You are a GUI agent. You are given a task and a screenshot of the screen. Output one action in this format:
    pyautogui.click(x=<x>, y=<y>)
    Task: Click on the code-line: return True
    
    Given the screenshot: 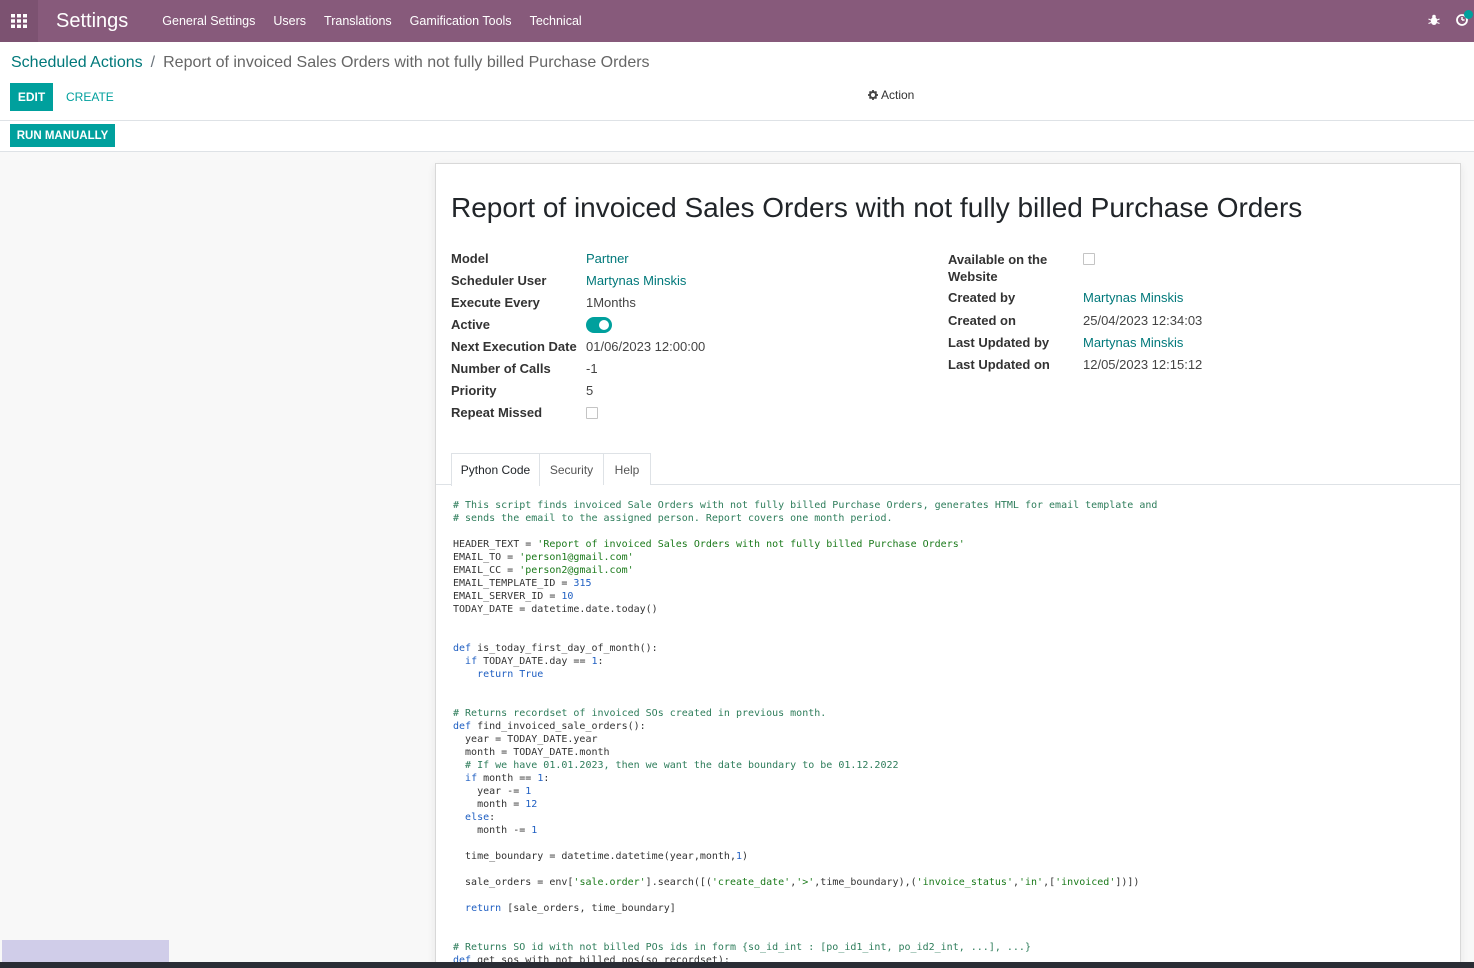 What is the action you would take?
    pyautogui.click(x=510, y=674)
    